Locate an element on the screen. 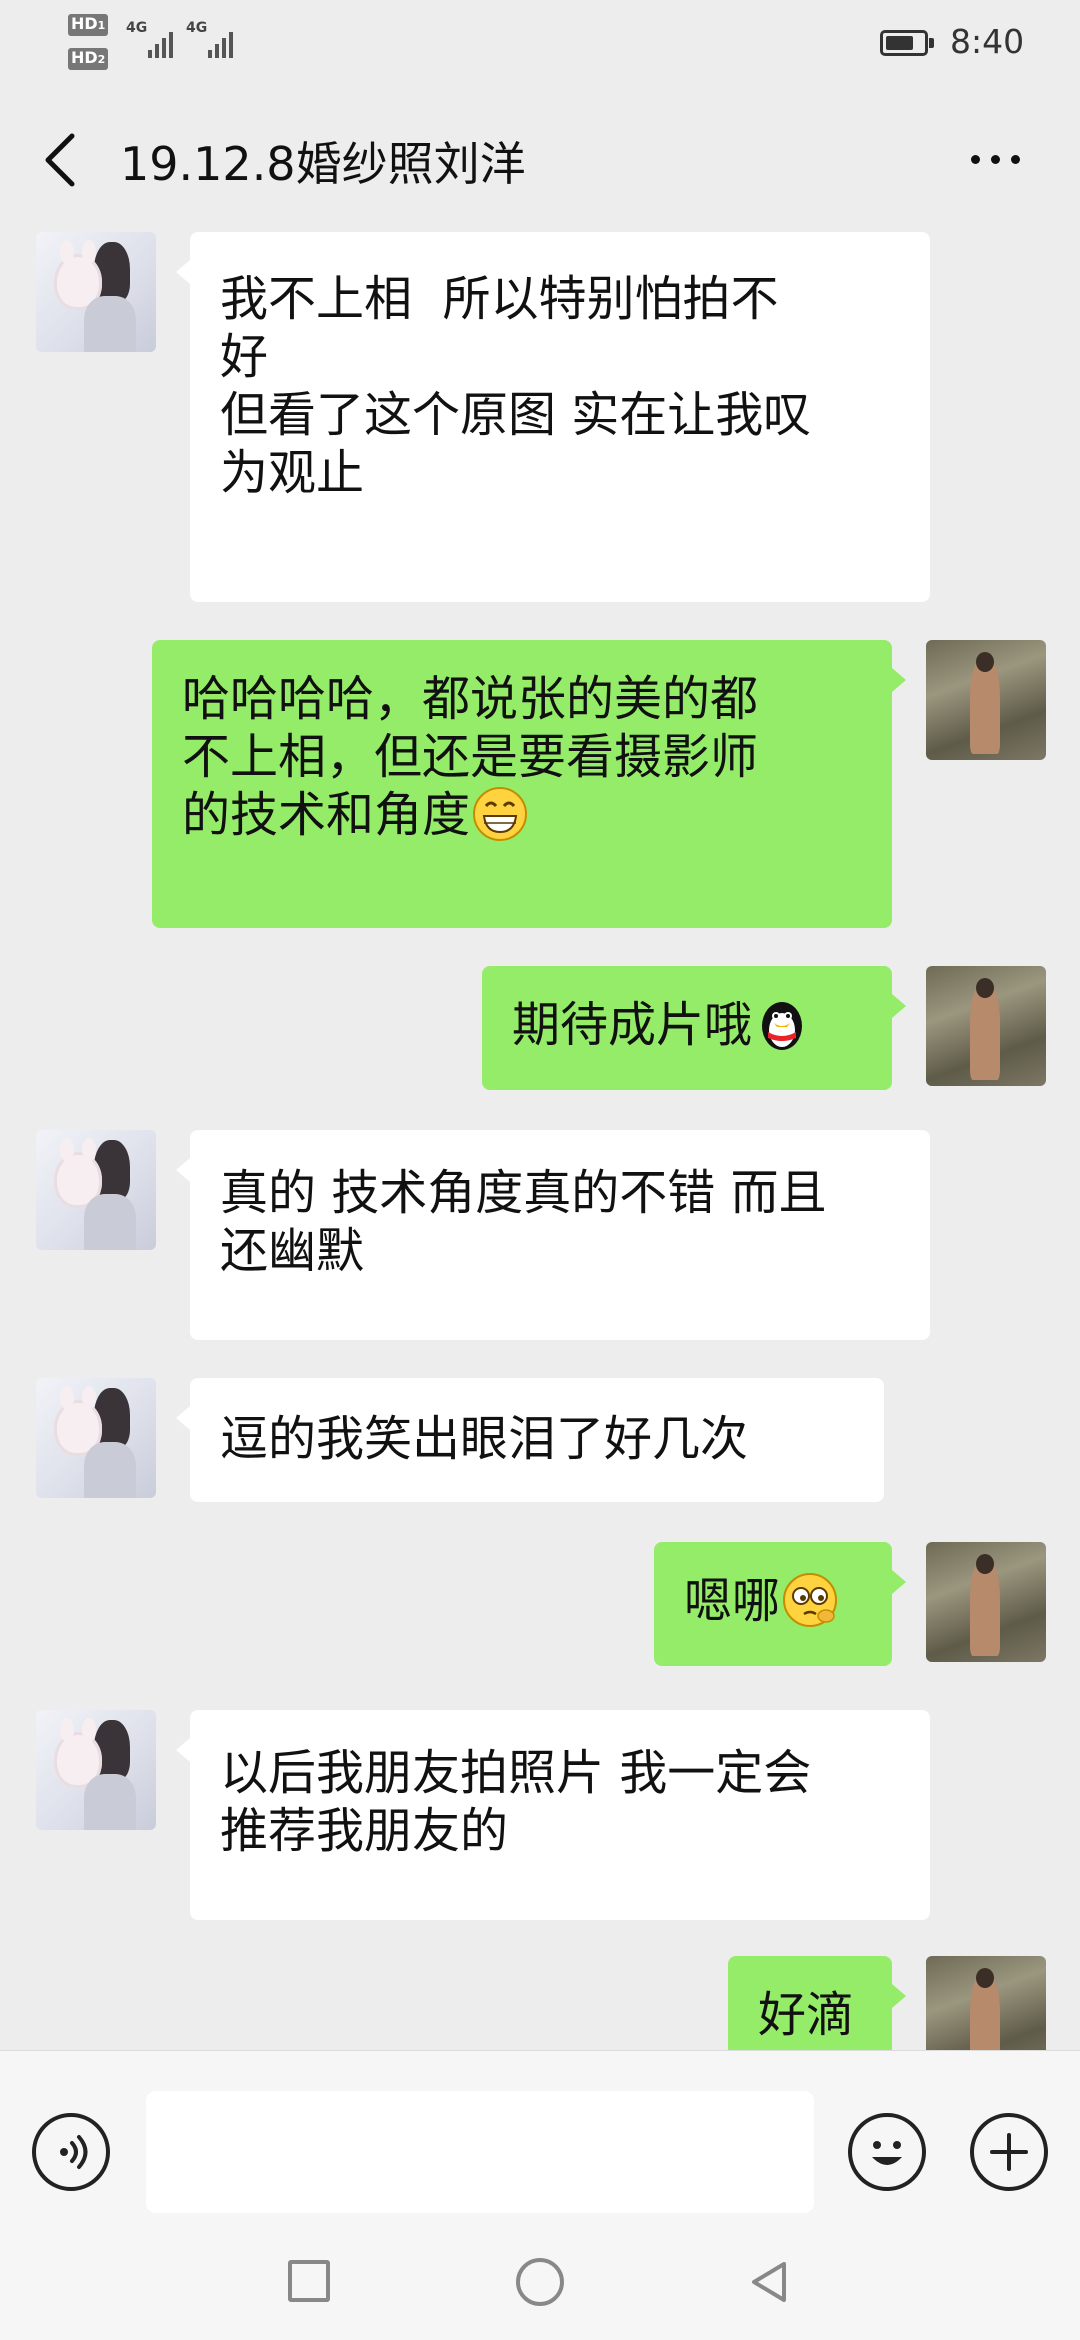 The height and width of the screenshot is (2340, 1080). penguin-emoji is located at coordinates (782, 1026).